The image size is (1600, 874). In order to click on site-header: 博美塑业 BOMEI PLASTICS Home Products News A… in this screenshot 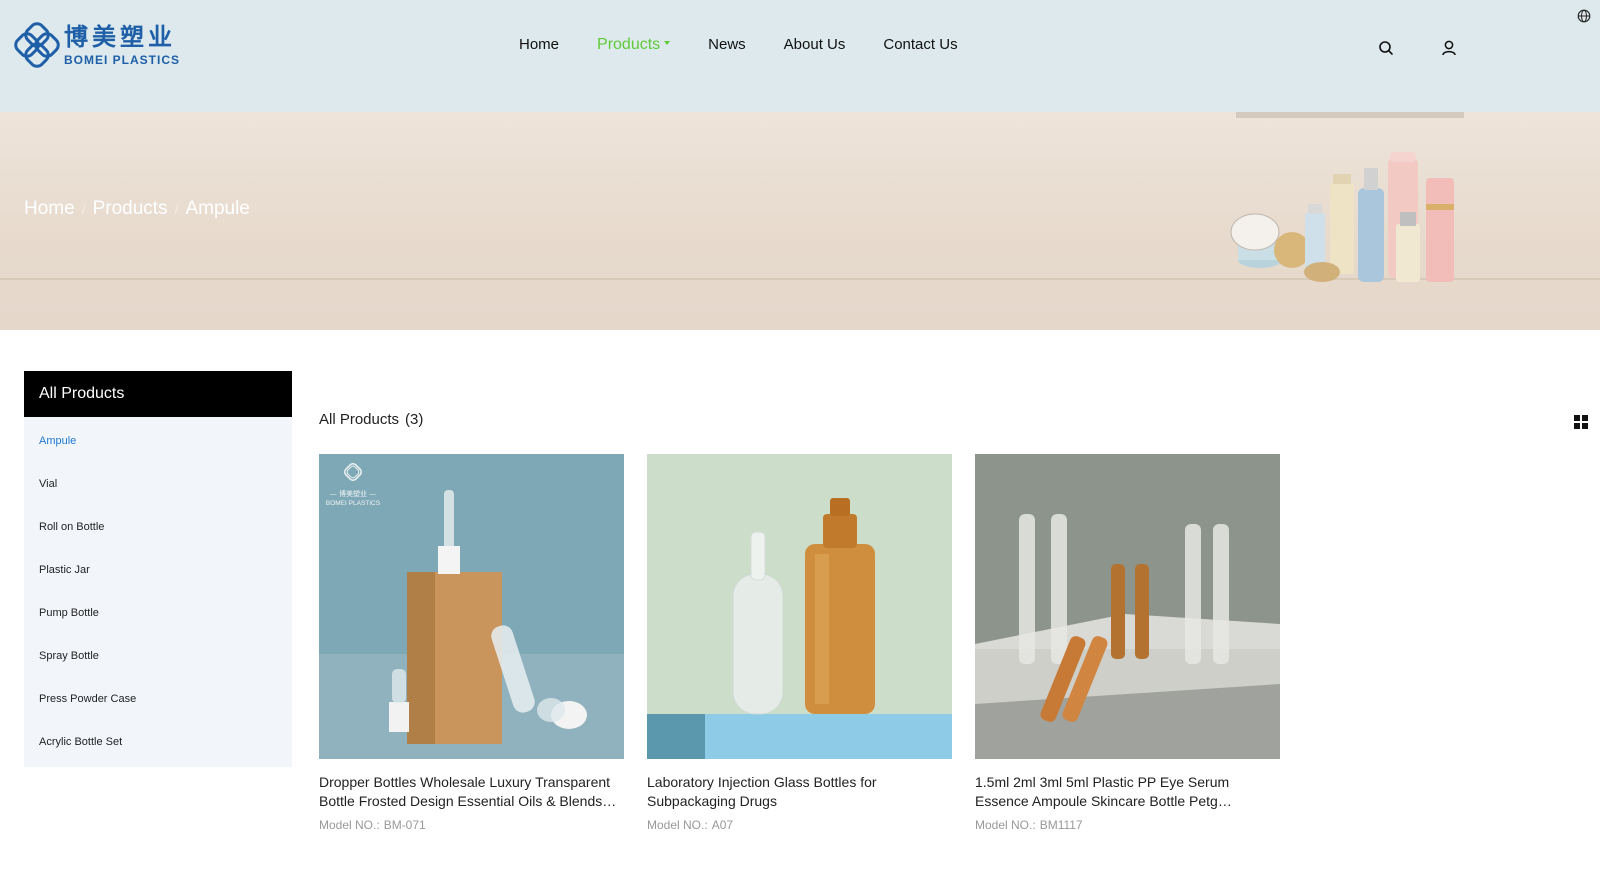, I will do `click(800, 56)`.